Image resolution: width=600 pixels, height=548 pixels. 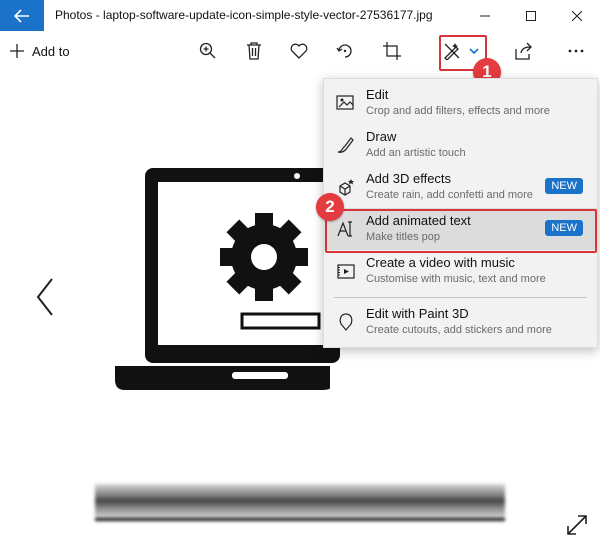 What do you see at coordinates (458, 111) in the screenshot?
I see `menu-item-desc: Crop and add filters, effects and more` at bounding box center [458, 111].